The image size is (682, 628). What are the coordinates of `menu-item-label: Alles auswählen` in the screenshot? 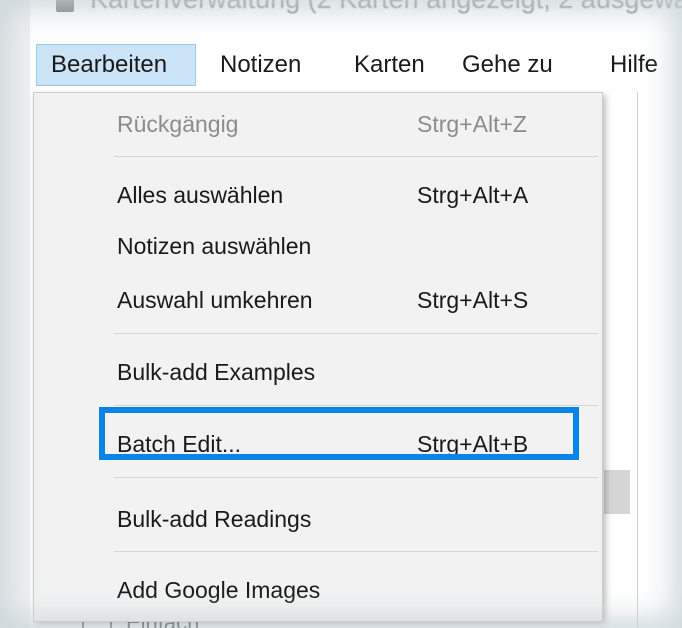 It's located at (200, 195).